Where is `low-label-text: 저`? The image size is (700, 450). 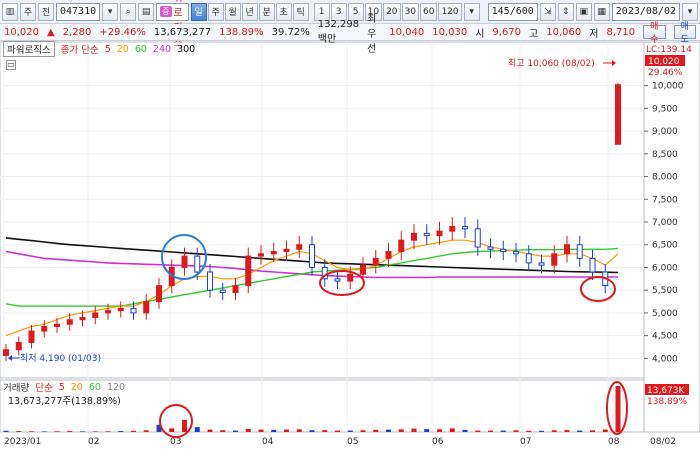 low-label-text: 저 is located at coordinates (594, 34).